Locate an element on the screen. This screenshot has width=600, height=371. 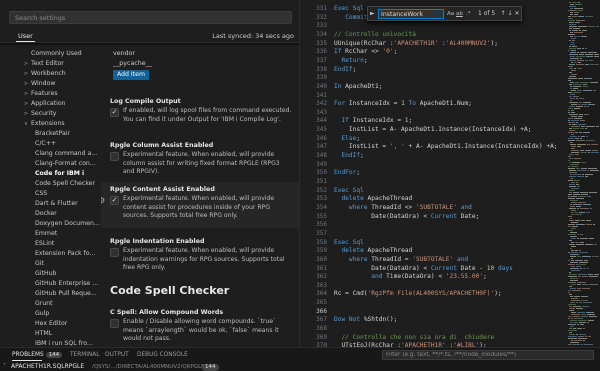
toc-item: > Application is located at coordinates (50, 104).